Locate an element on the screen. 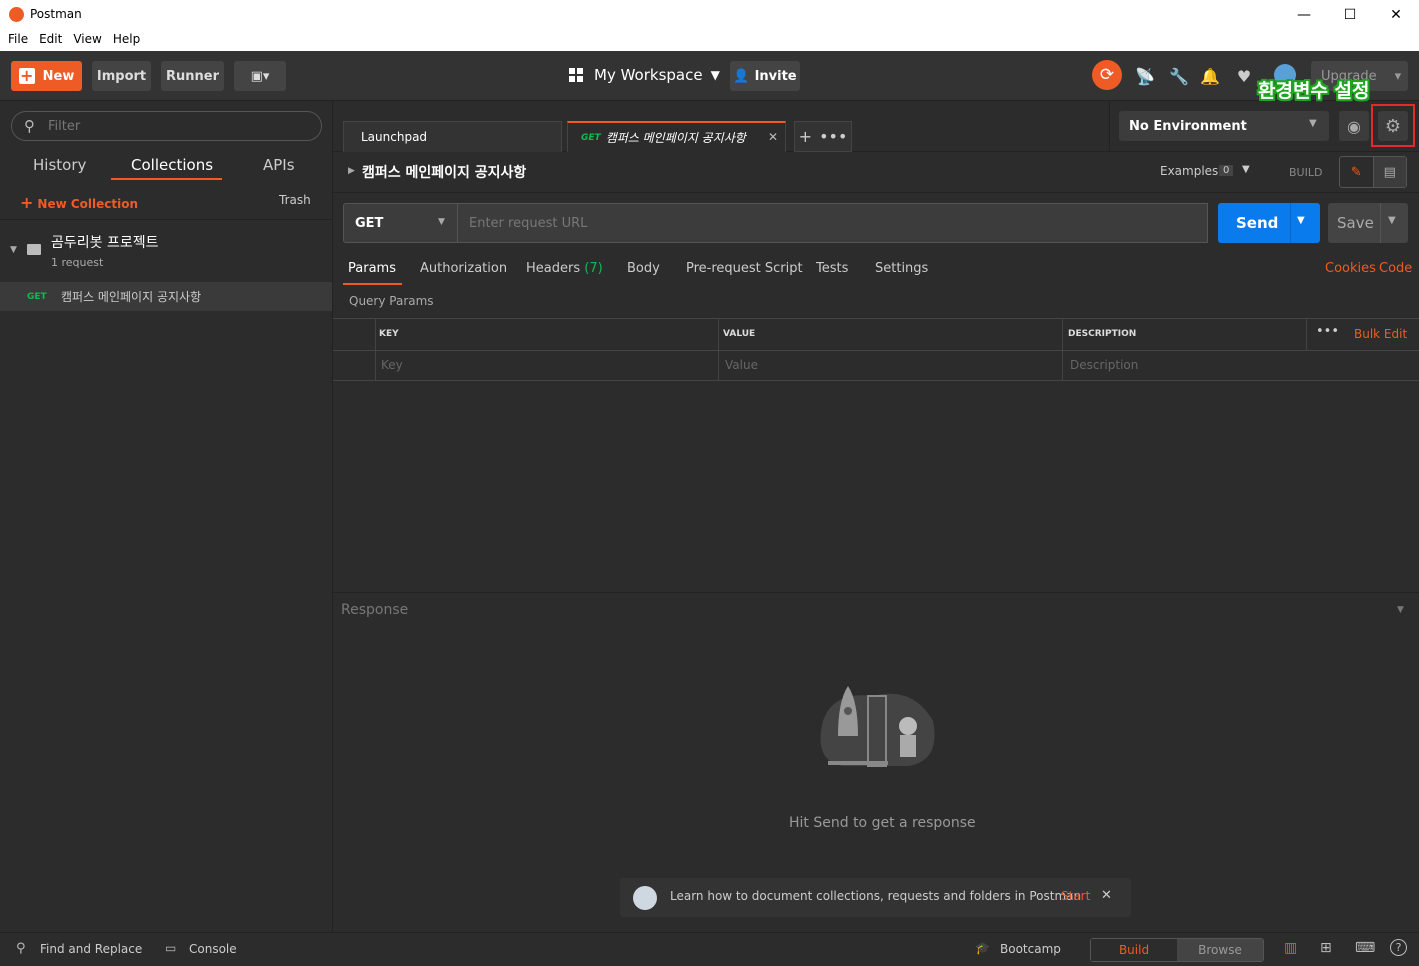  sync-icon: ⟳ is located at coordinates (1107, 75).